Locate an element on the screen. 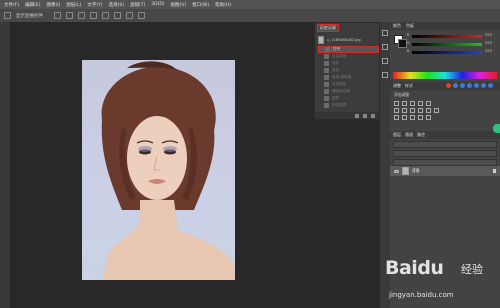 The width and height of the screenshot is (500, 308). lock-bar is located at coordinates (445, 162).